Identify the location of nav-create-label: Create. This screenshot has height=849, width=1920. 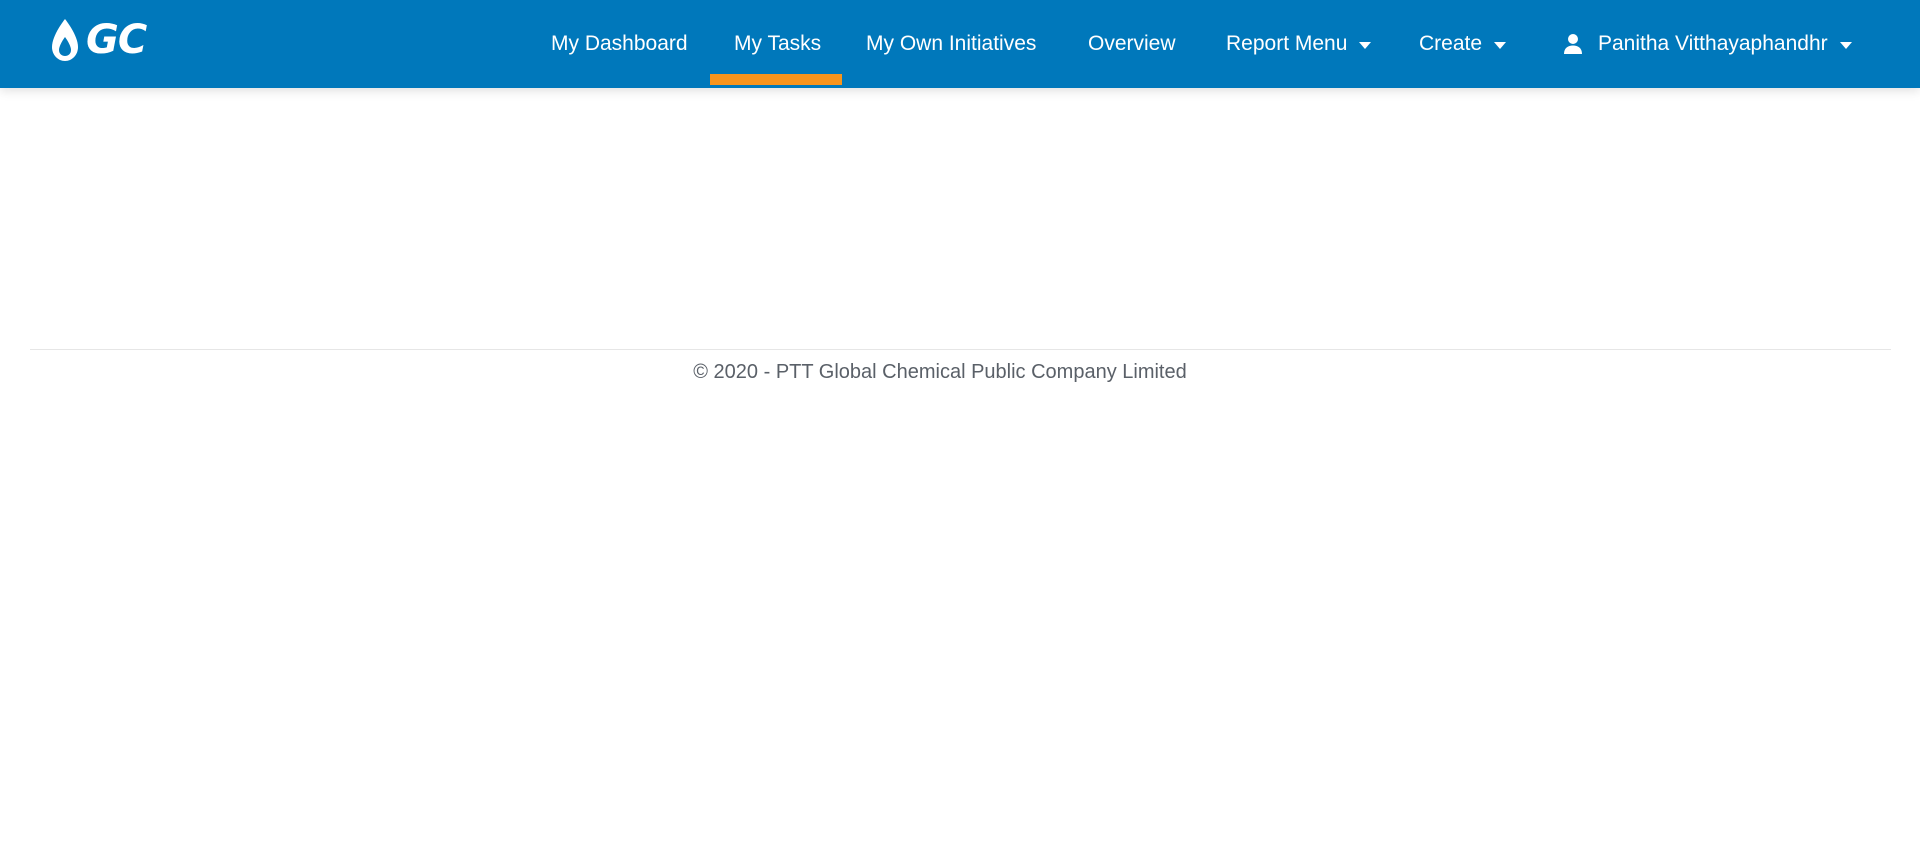
(1451, 43).